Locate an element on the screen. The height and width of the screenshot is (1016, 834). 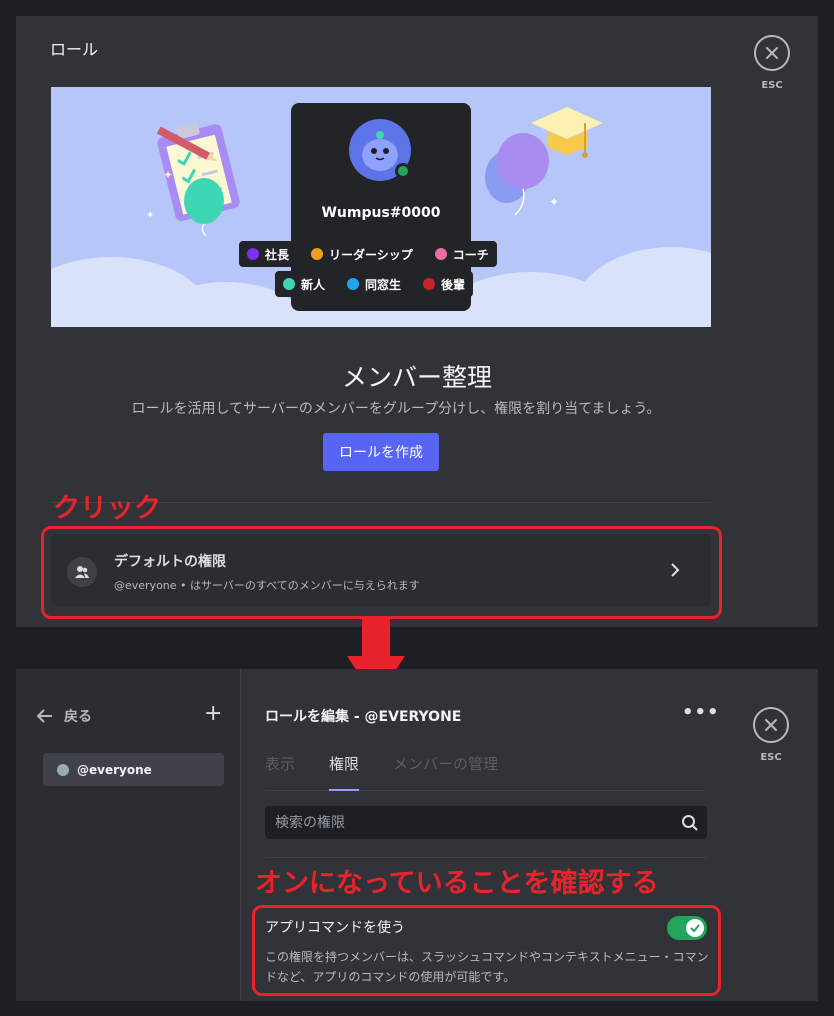
create-role-button: ロールを作成 is located at coordinates (381, 452).